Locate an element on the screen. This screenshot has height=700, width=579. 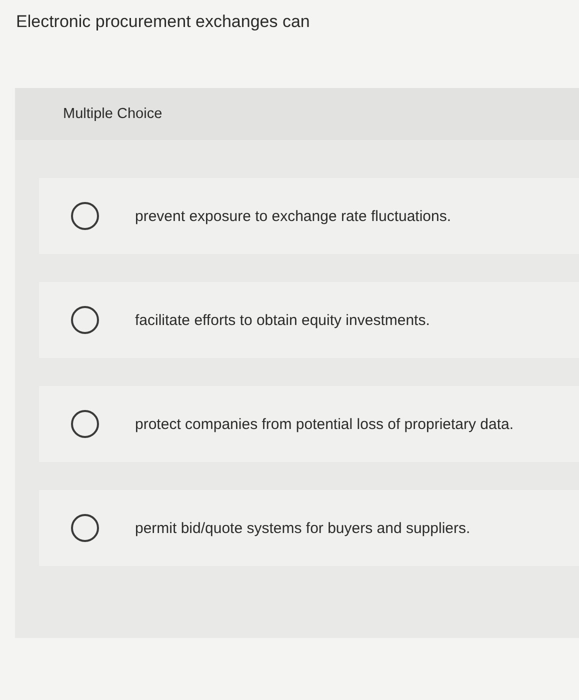
option-text: prevent exposure to exchange rate fluctuations. is located at coordinates (293, 216).